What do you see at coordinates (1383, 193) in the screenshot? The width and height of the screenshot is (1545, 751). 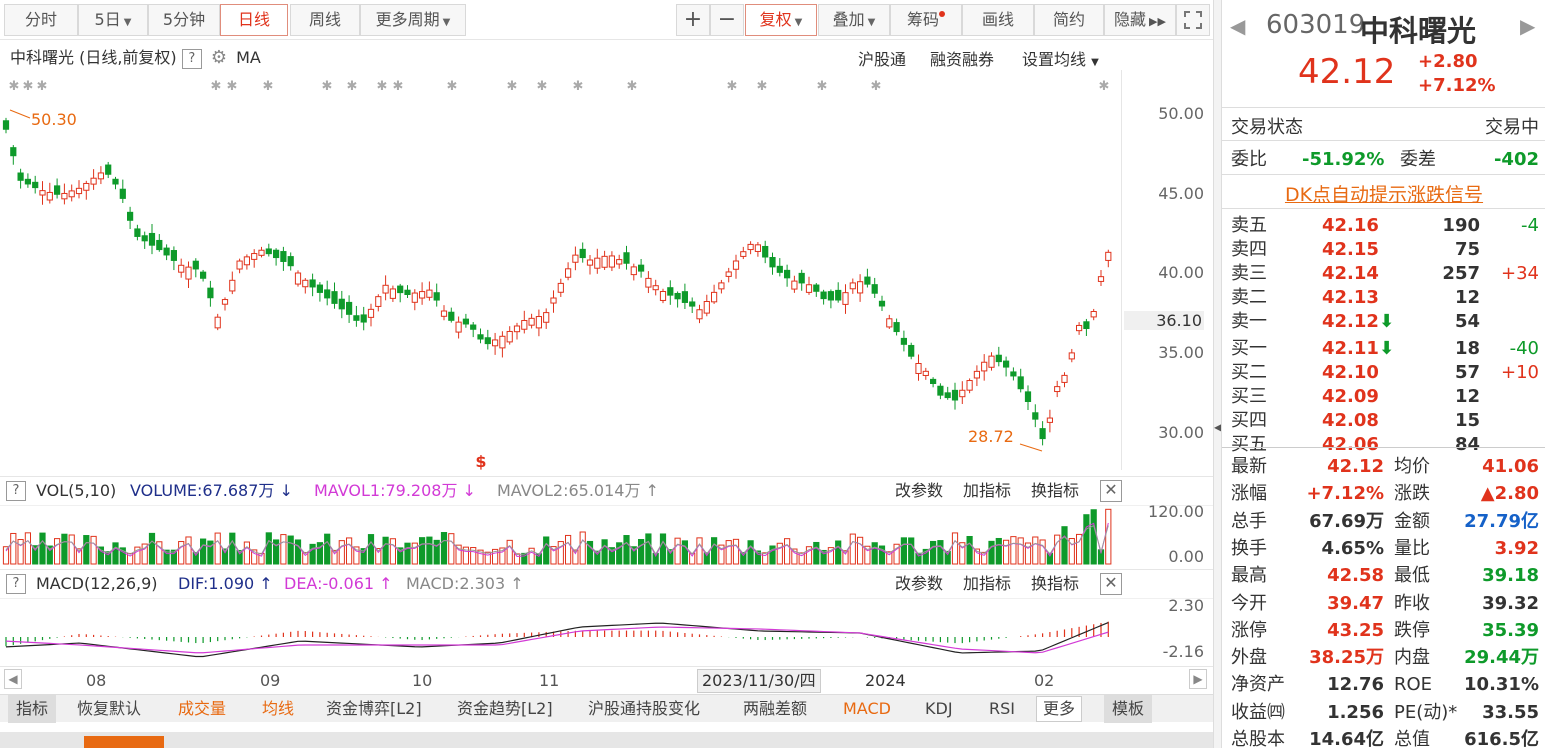 I see `signal-banner-link: DK点自动提示涨跌信号` at bounding box center [1383, 193].